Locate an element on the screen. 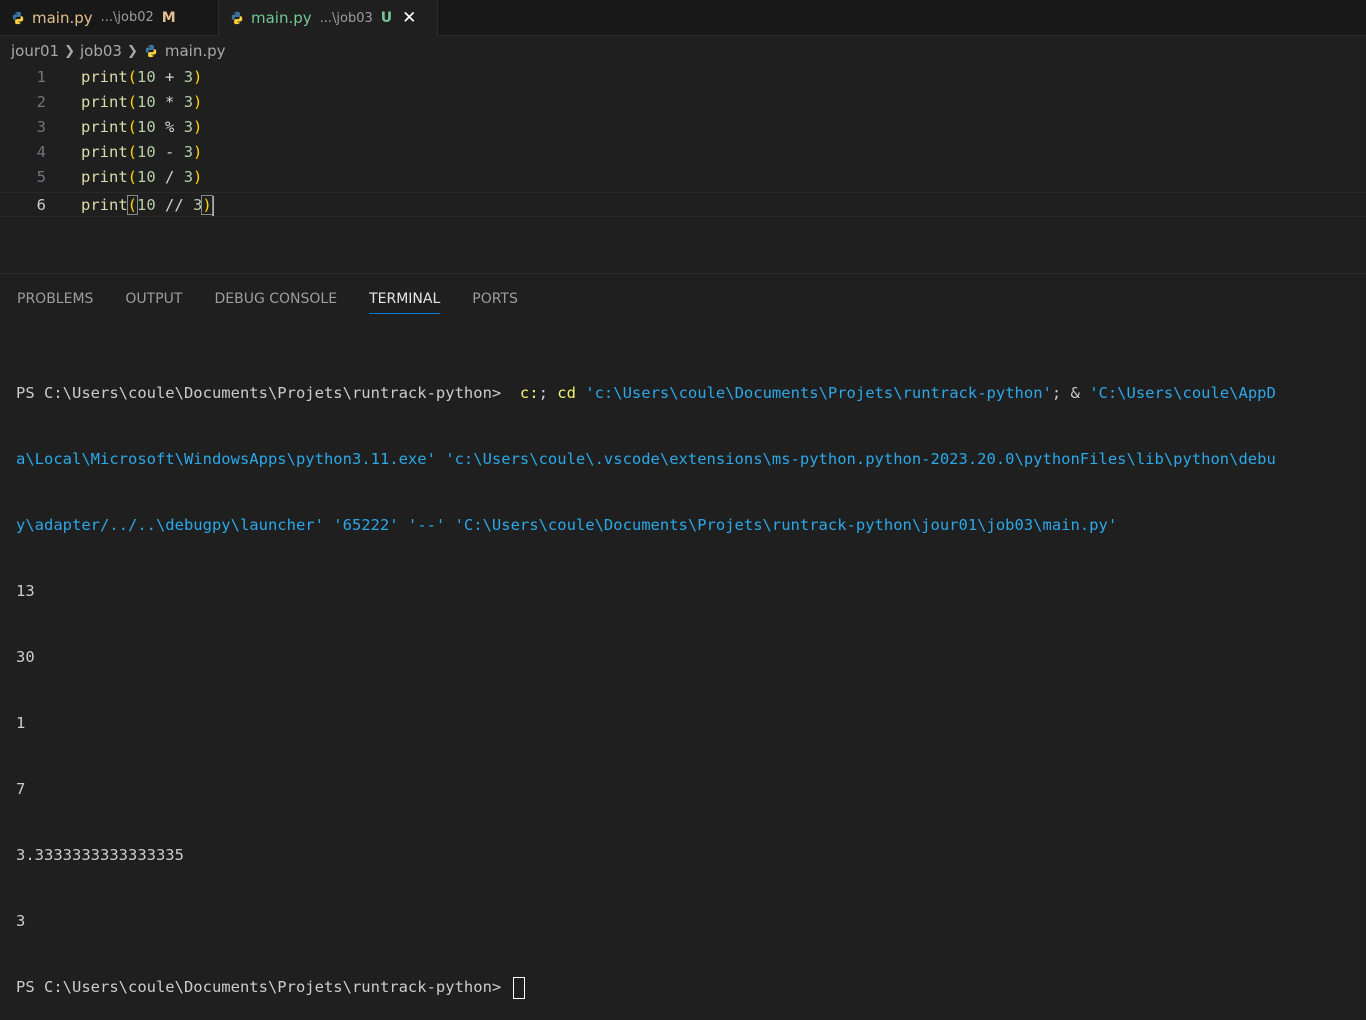 Image resolution: width=1366 pixels, height=1020 pixels. tab-problems: PROBLEMS is located at coordinates (55, 299).